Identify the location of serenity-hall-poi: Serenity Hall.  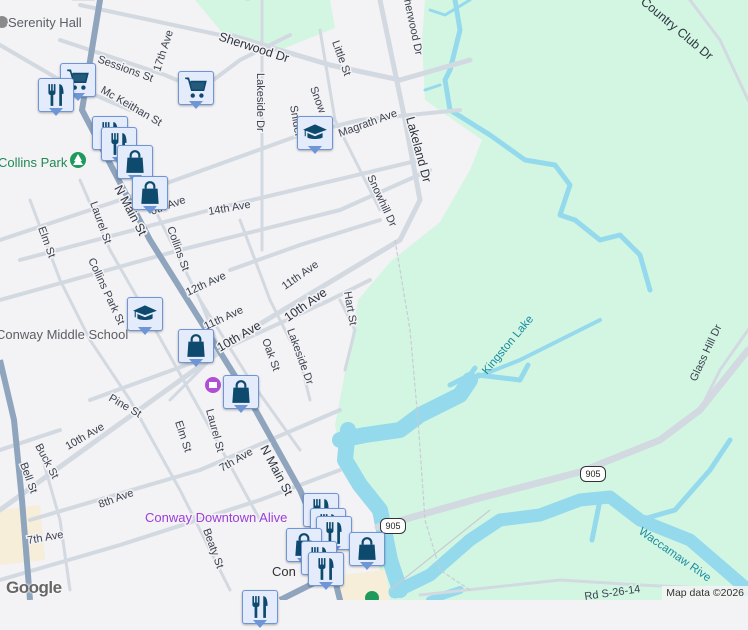
(41, 23).